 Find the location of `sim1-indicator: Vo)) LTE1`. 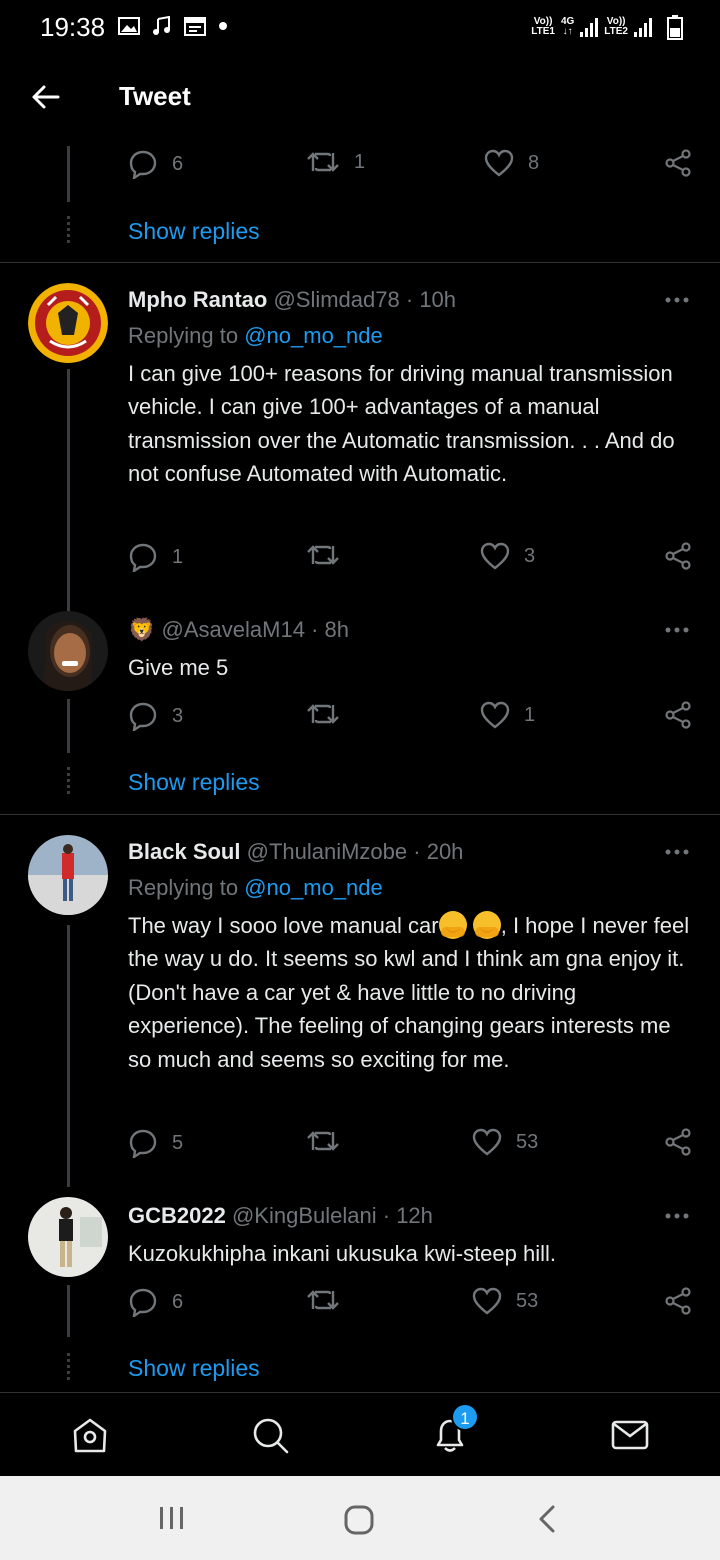

sim1-indicator: Vo)) LTE1 is located at coordinates (543, 27).